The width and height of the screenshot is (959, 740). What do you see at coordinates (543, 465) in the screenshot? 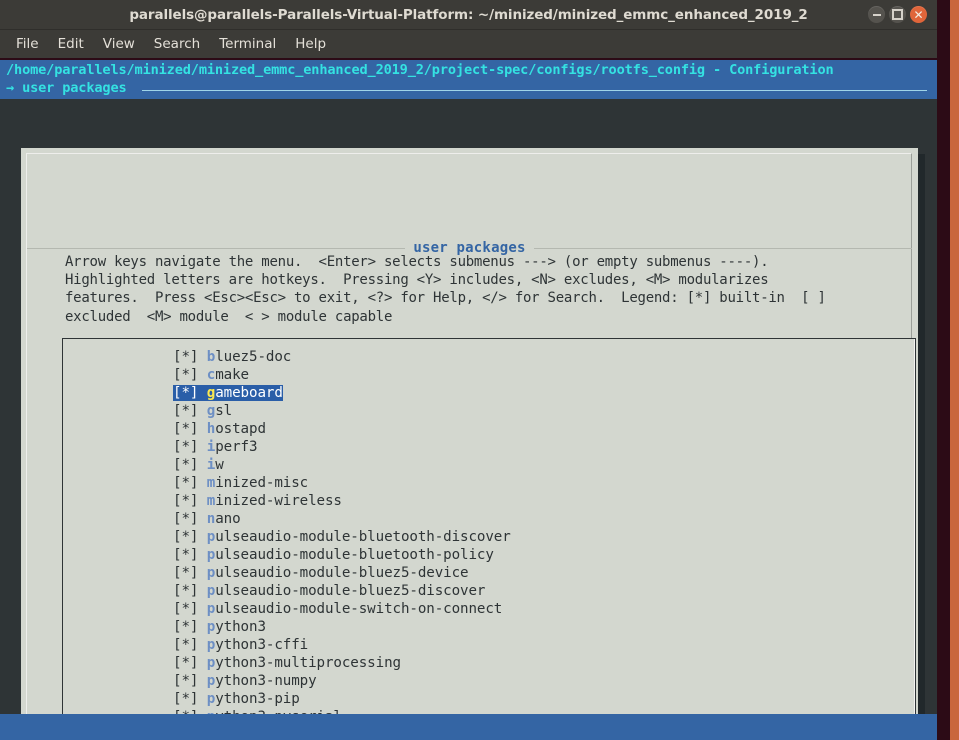
I see `package-list-item: [*] iw` at bounding box center [543, 465].